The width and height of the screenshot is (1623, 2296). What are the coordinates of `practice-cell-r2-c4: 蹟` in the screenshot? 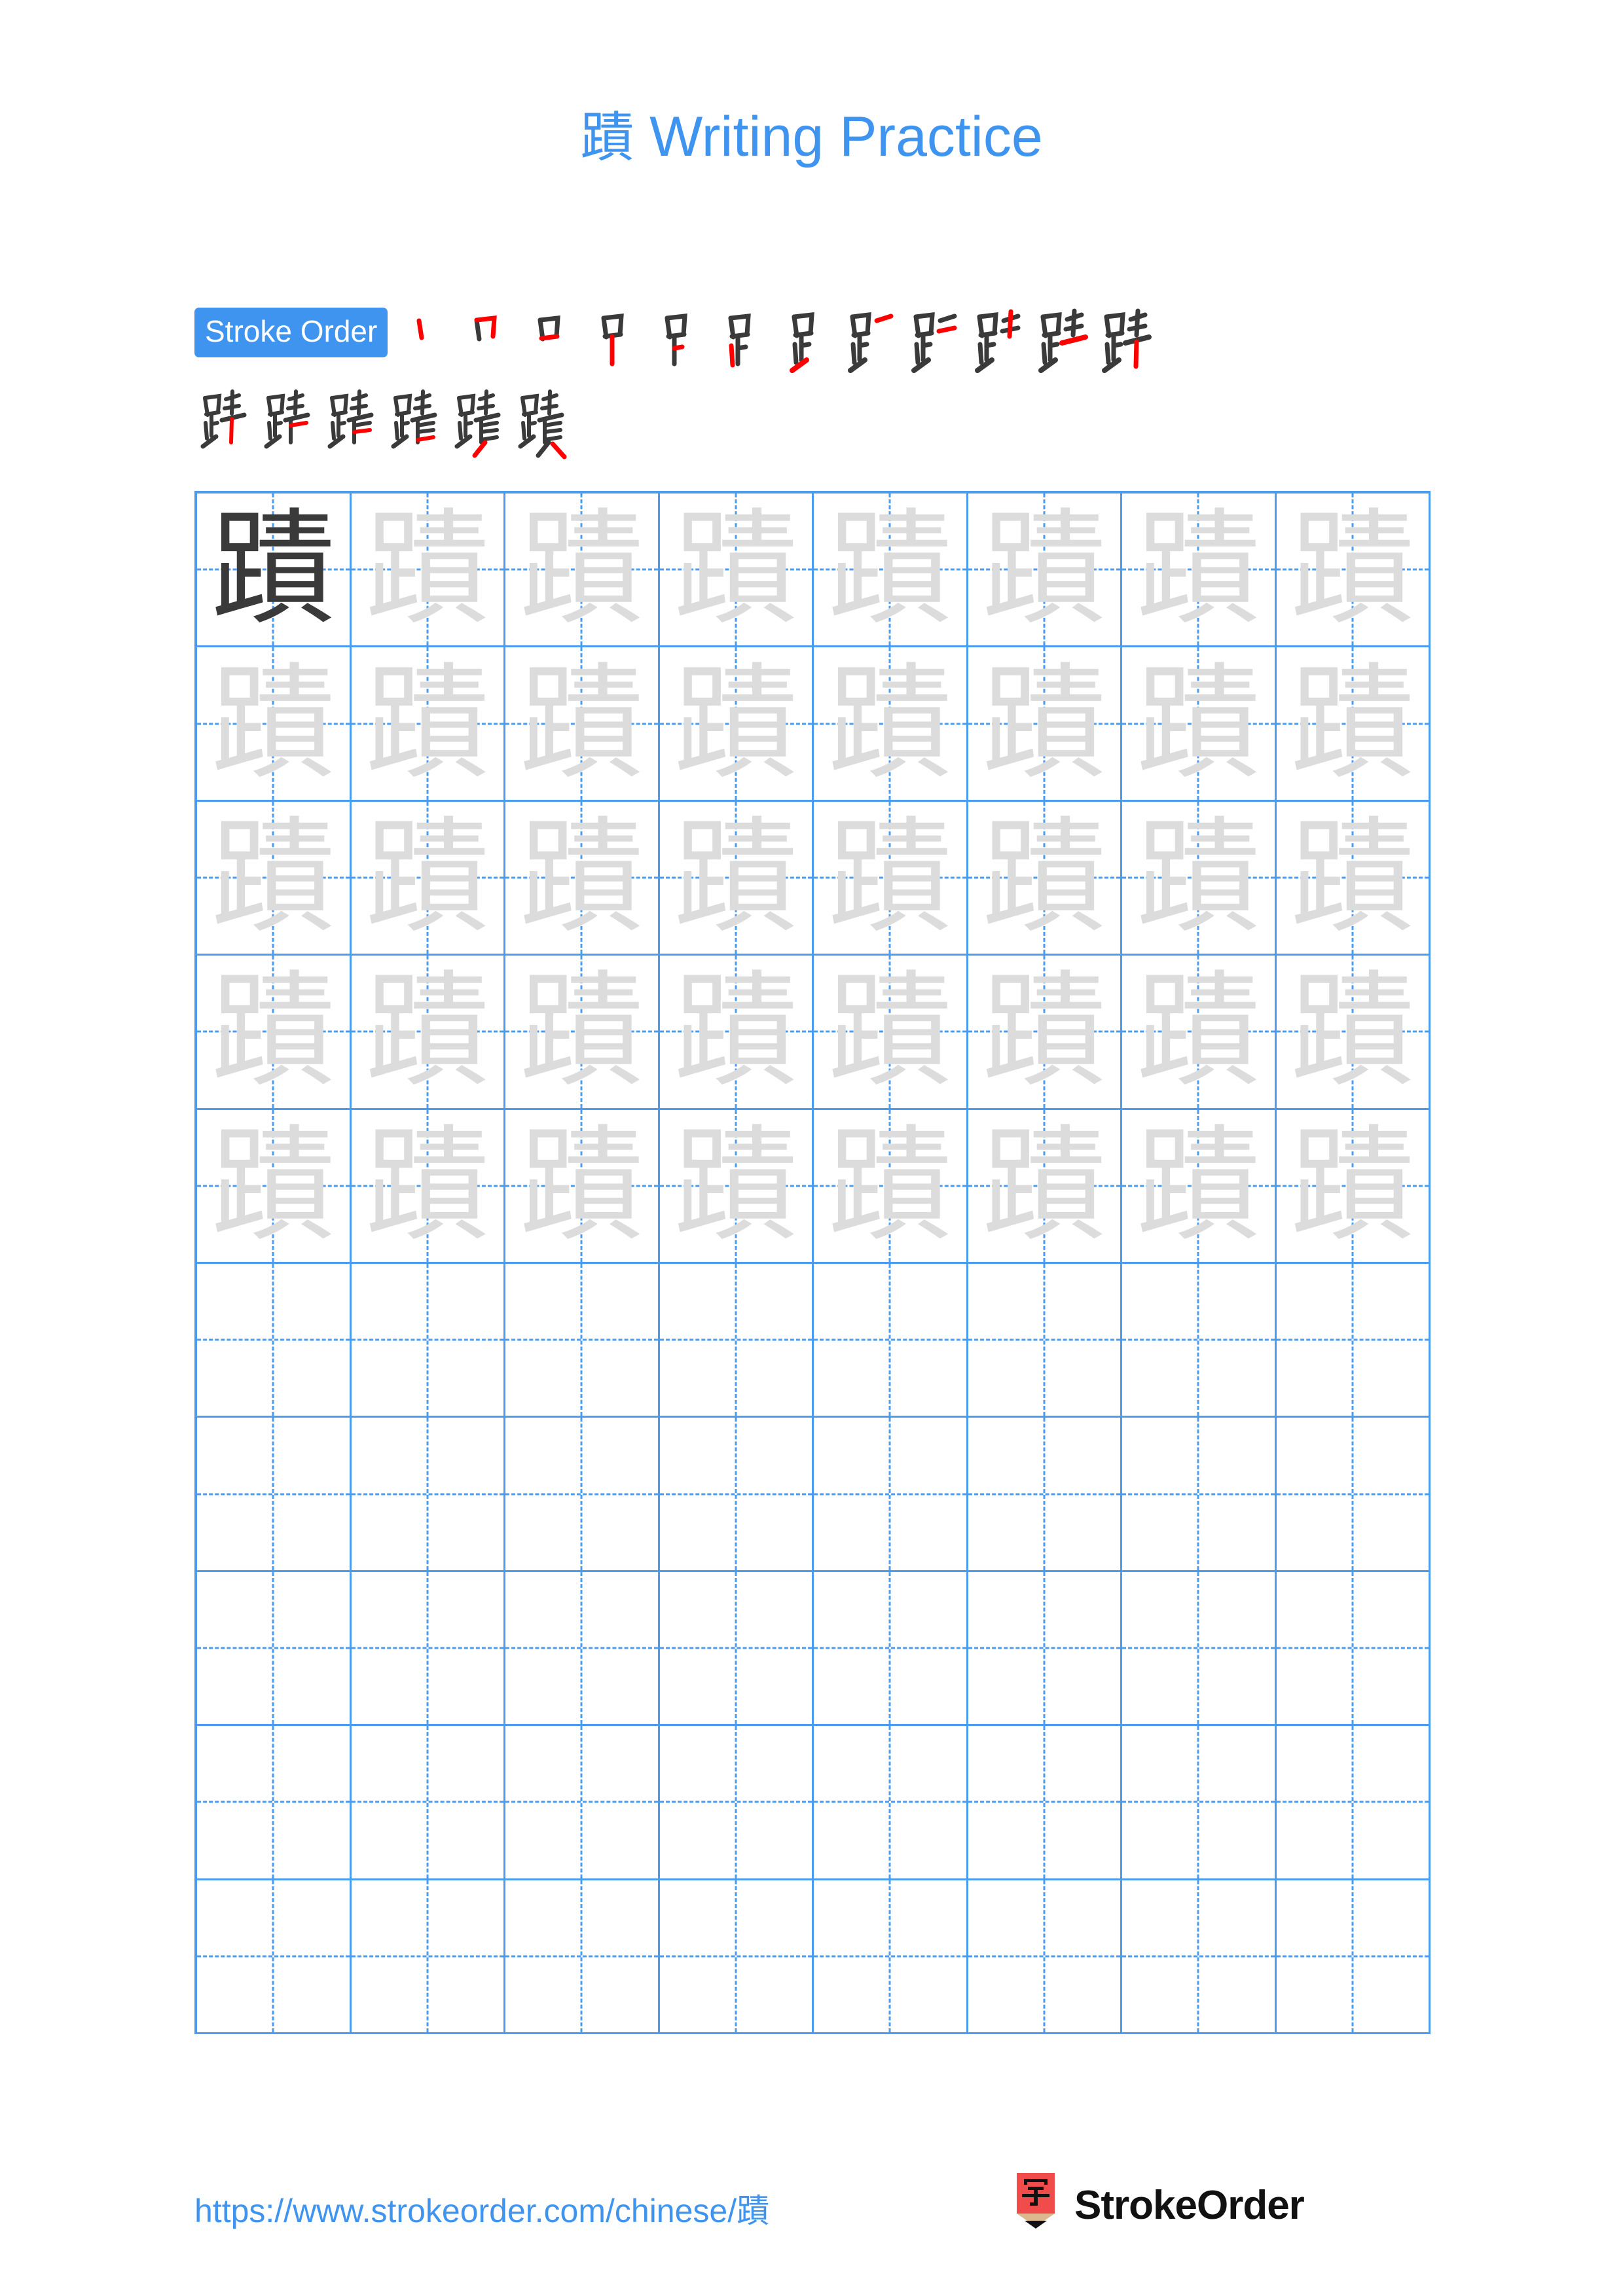 It's located at (736, 724).